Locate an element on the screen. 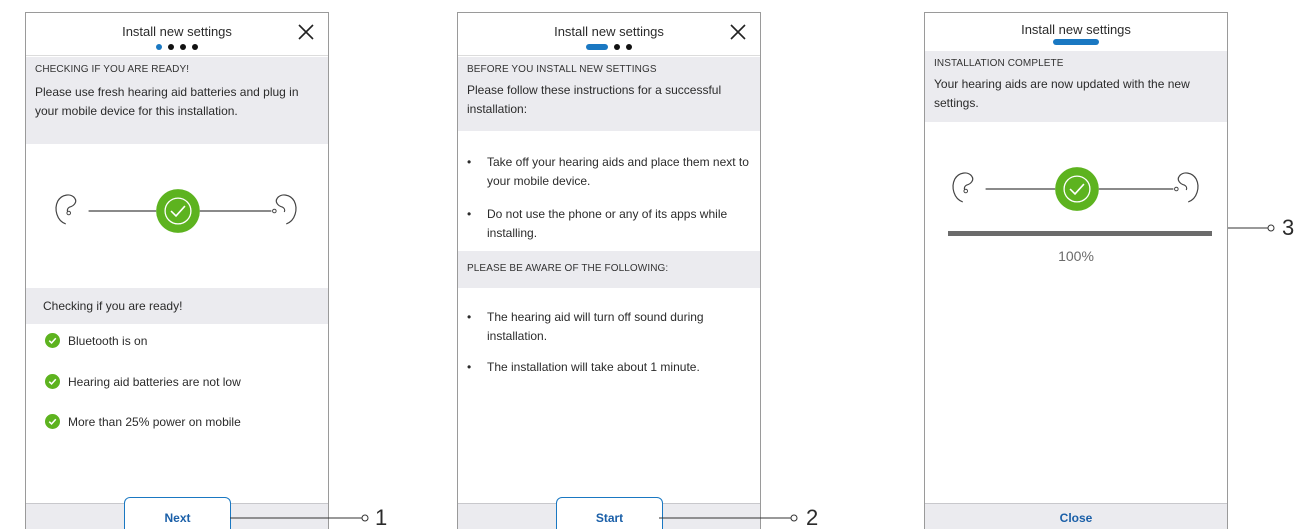 This screenshot has height=529, width=1313. check-item: Hearing aid batteries are not low is located at coordinates (143, 381).